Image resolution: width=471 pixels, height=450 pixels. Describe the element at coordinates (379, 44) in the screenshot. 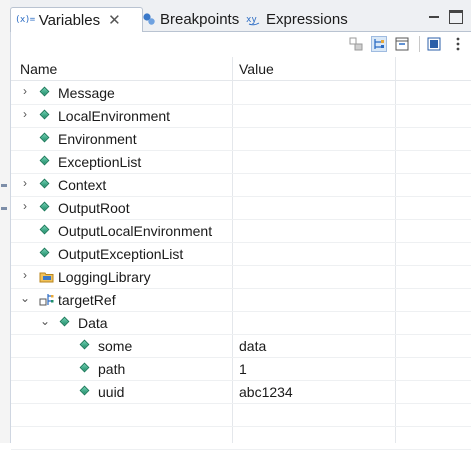

I see `show-logical-structure-icon` at that location.